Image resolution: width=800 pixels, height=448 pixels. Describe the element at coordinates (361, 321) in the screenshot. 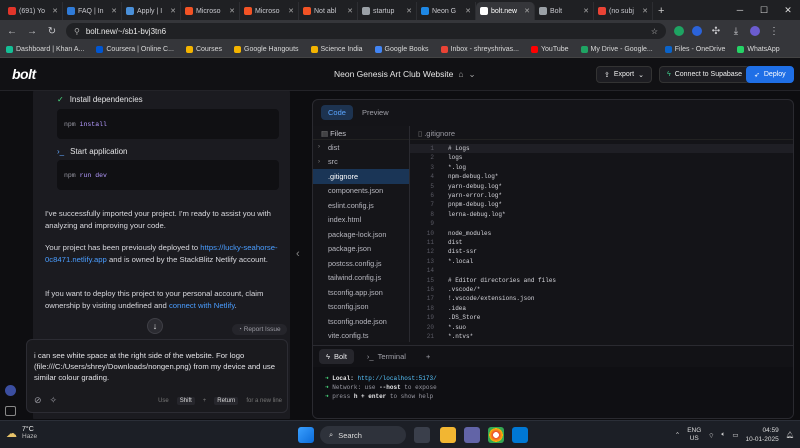

I see `file-item: tsconfig.node.json` at that location.